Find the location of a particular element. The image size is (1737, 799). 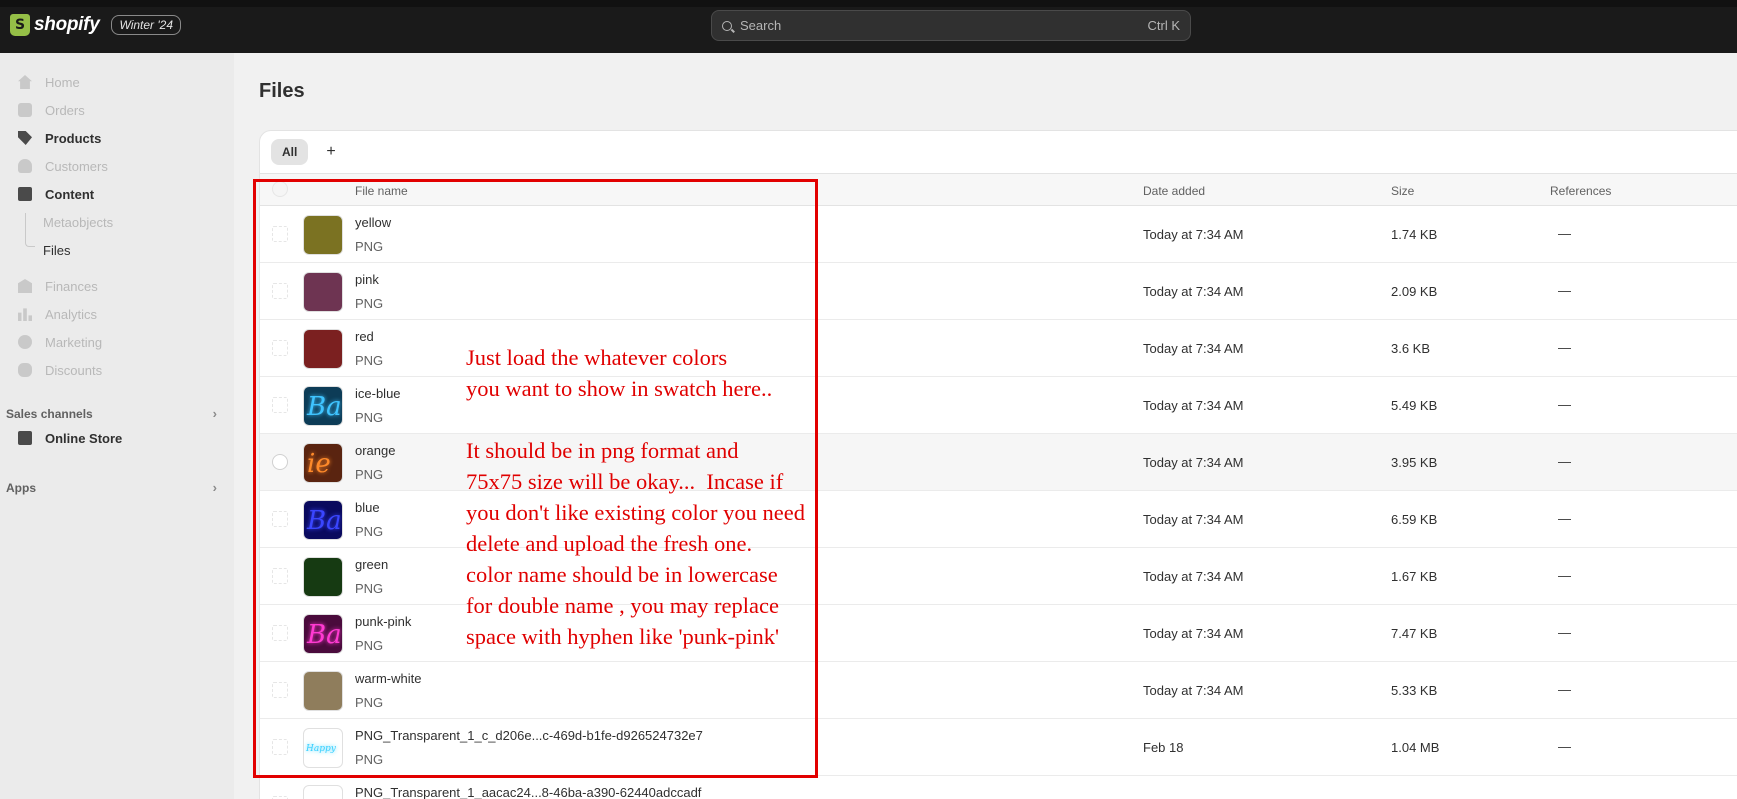

sidebar-item-finances: Finances is located at coordinates (114, 286).